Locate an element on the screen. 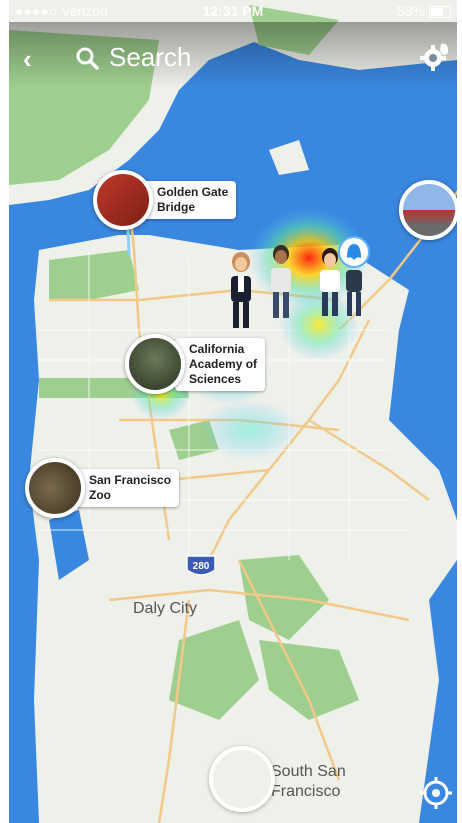 This screenshot has width=462, height=823. poi-golden-gate-bridge: Golden Gate Bridge is located at coordinates (165, 200).